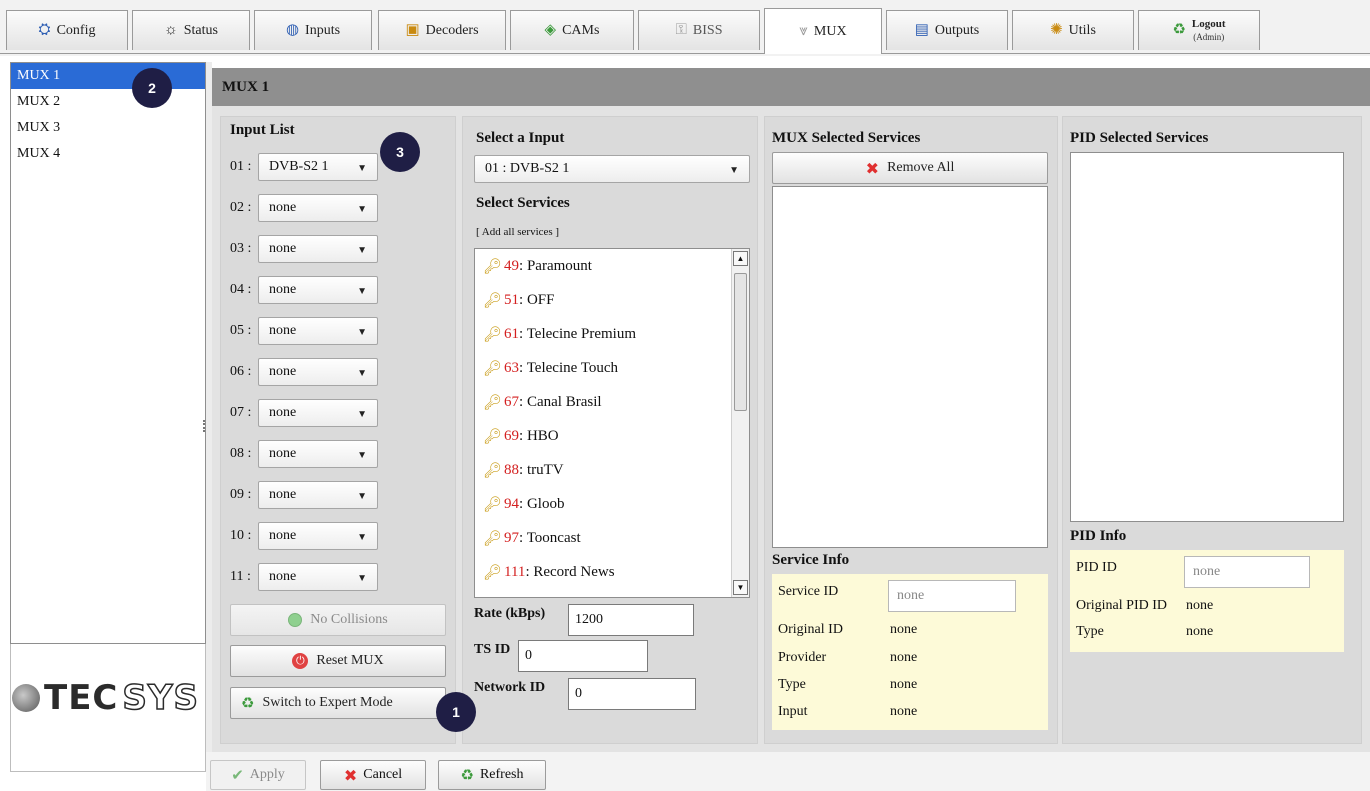 The width and height of the screenshot is (1370, 791). I want to click on input-row-number: 07 :, so click(241, 412).